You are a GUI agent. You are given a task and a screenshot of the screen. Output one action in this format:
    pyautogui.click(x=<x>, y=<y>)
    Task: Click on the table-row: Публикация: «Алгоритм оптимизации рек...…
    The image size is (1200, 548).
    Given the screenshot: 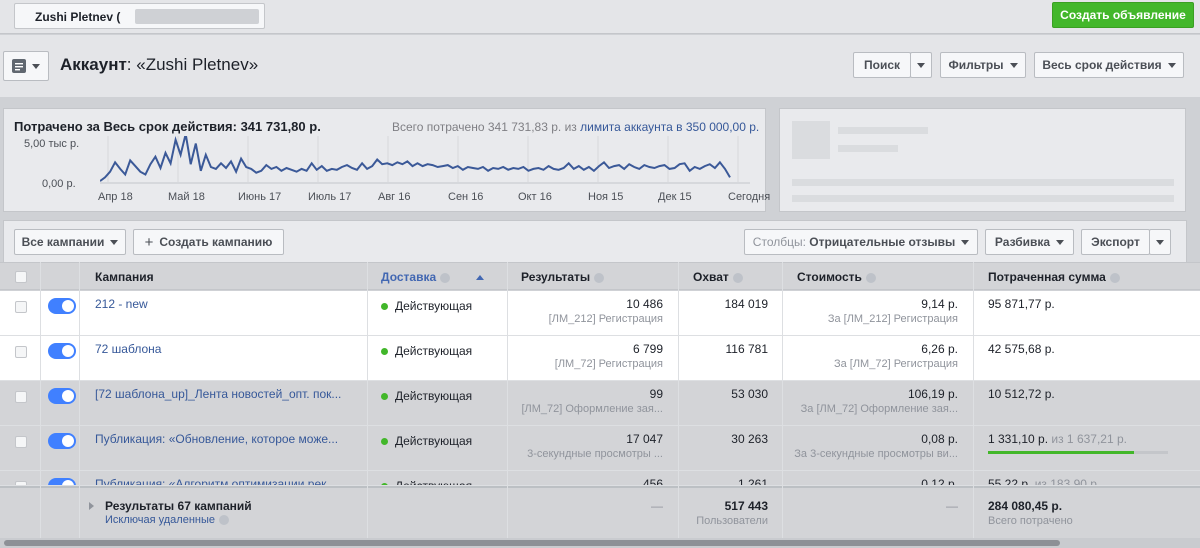 What is the action you would take?
    pyautogui.click(x=600, y=478)
    